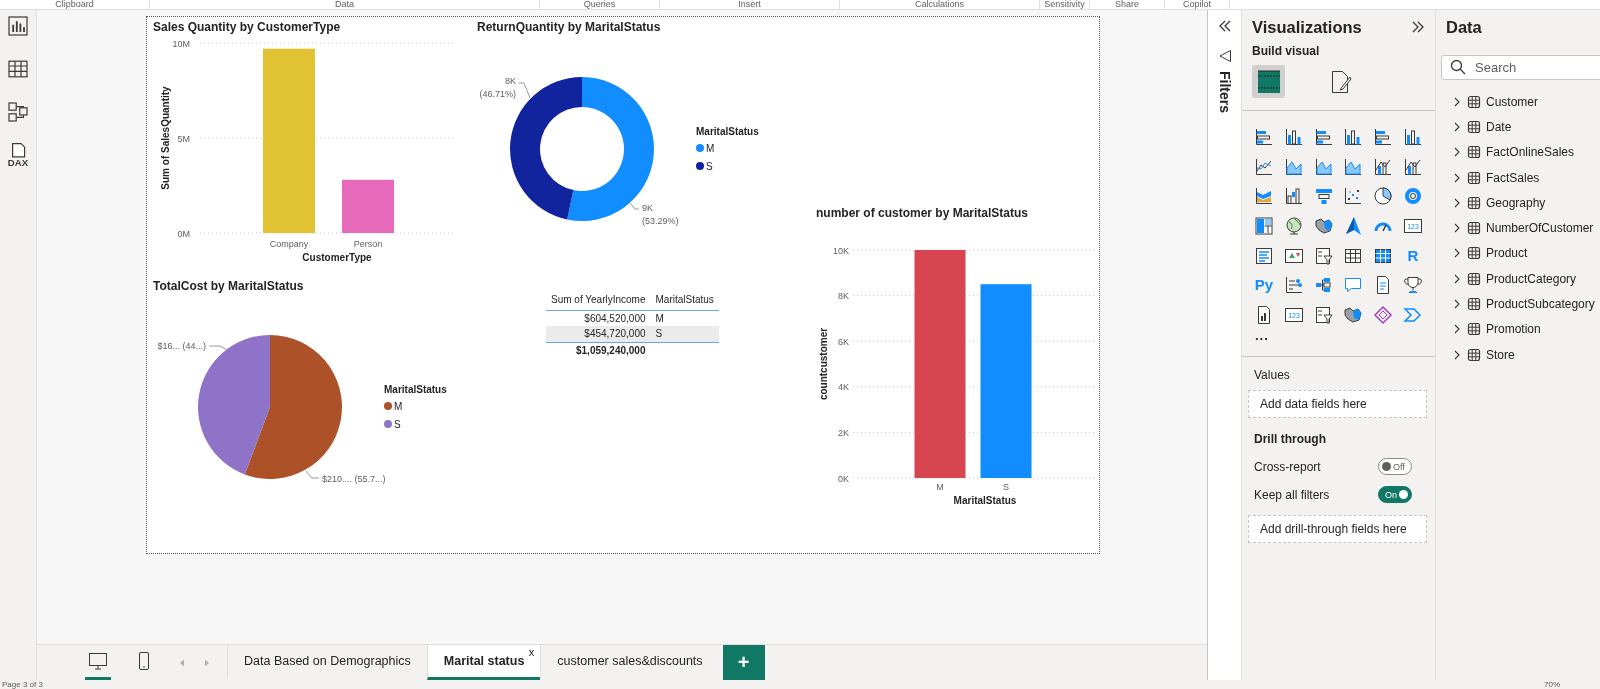  What do you see at coordinates (18, 26) in the screenshot?
I see `report-view-icon` at bounding box center [18, 26].